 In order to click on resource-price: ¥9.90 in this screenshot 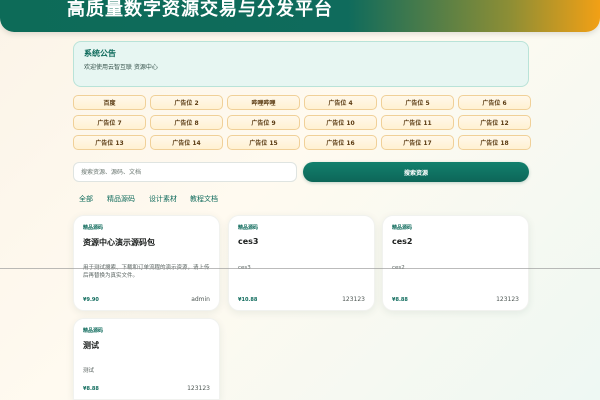, I will do `click(91, 300)`.